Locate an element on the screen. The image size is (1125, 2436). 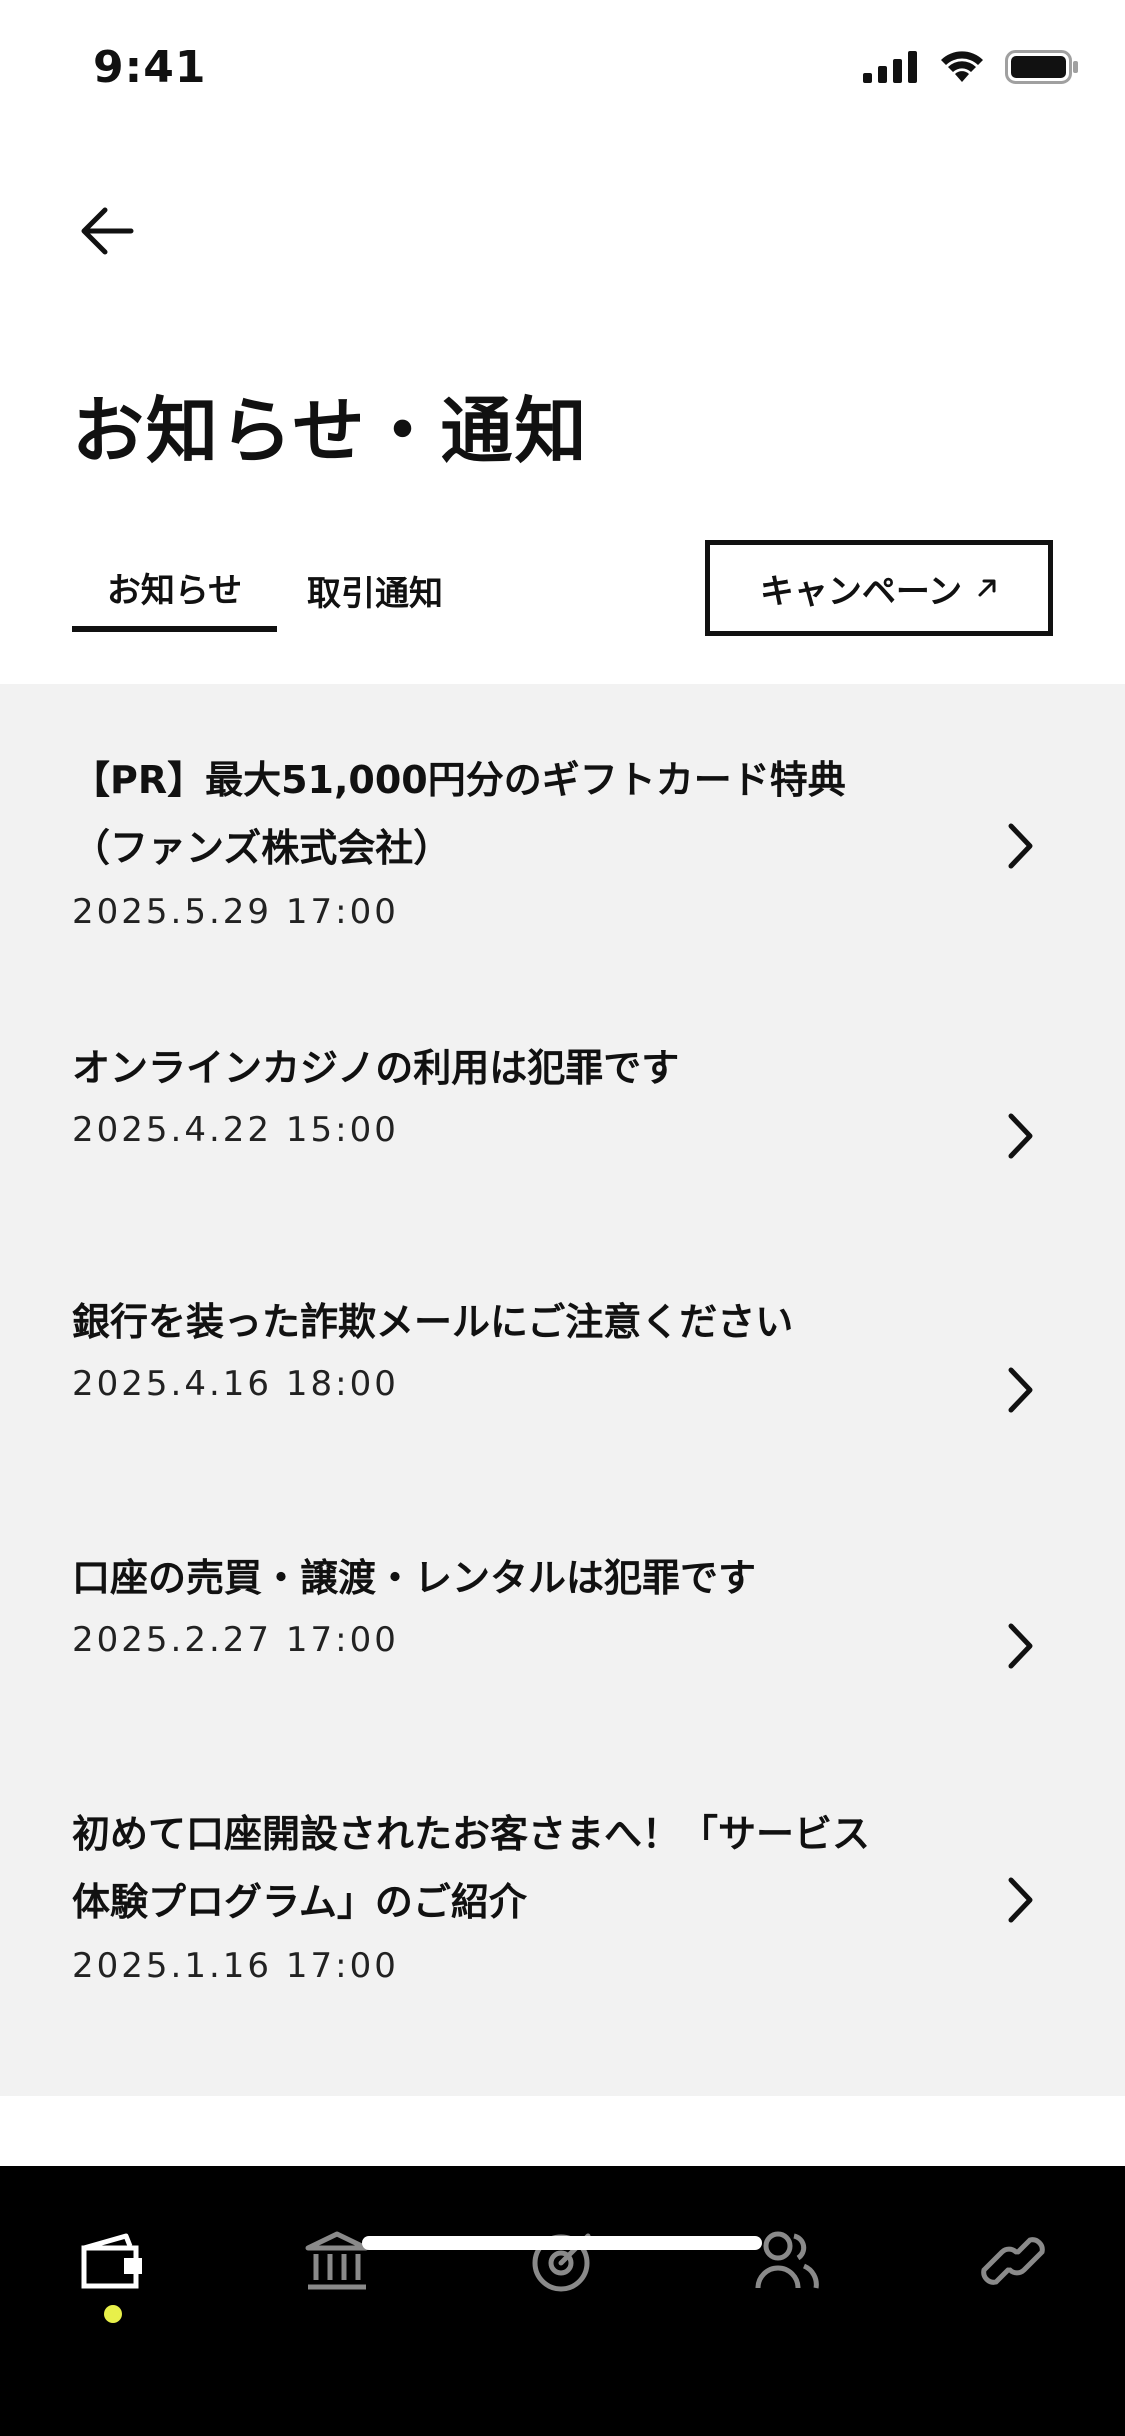
cellular-signal-icon is located at coordinates (890, 67).